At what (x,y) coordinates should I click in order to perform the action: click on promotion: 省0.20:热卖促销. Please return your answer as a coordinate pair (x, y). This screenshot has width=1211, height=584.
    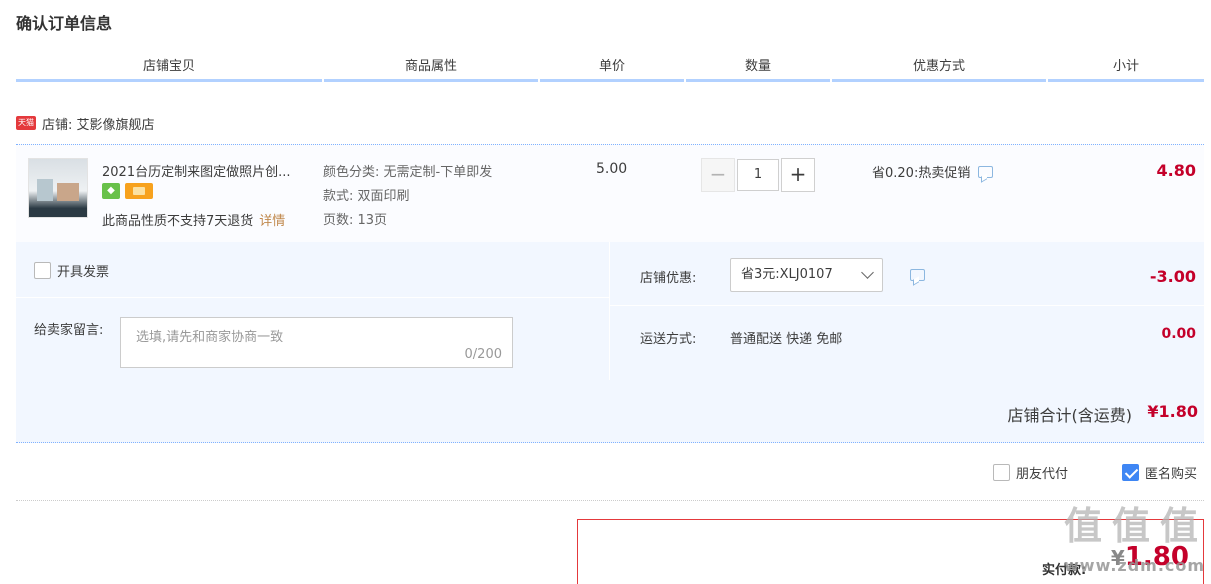
    Looking at the image, I should click on (933, 171).